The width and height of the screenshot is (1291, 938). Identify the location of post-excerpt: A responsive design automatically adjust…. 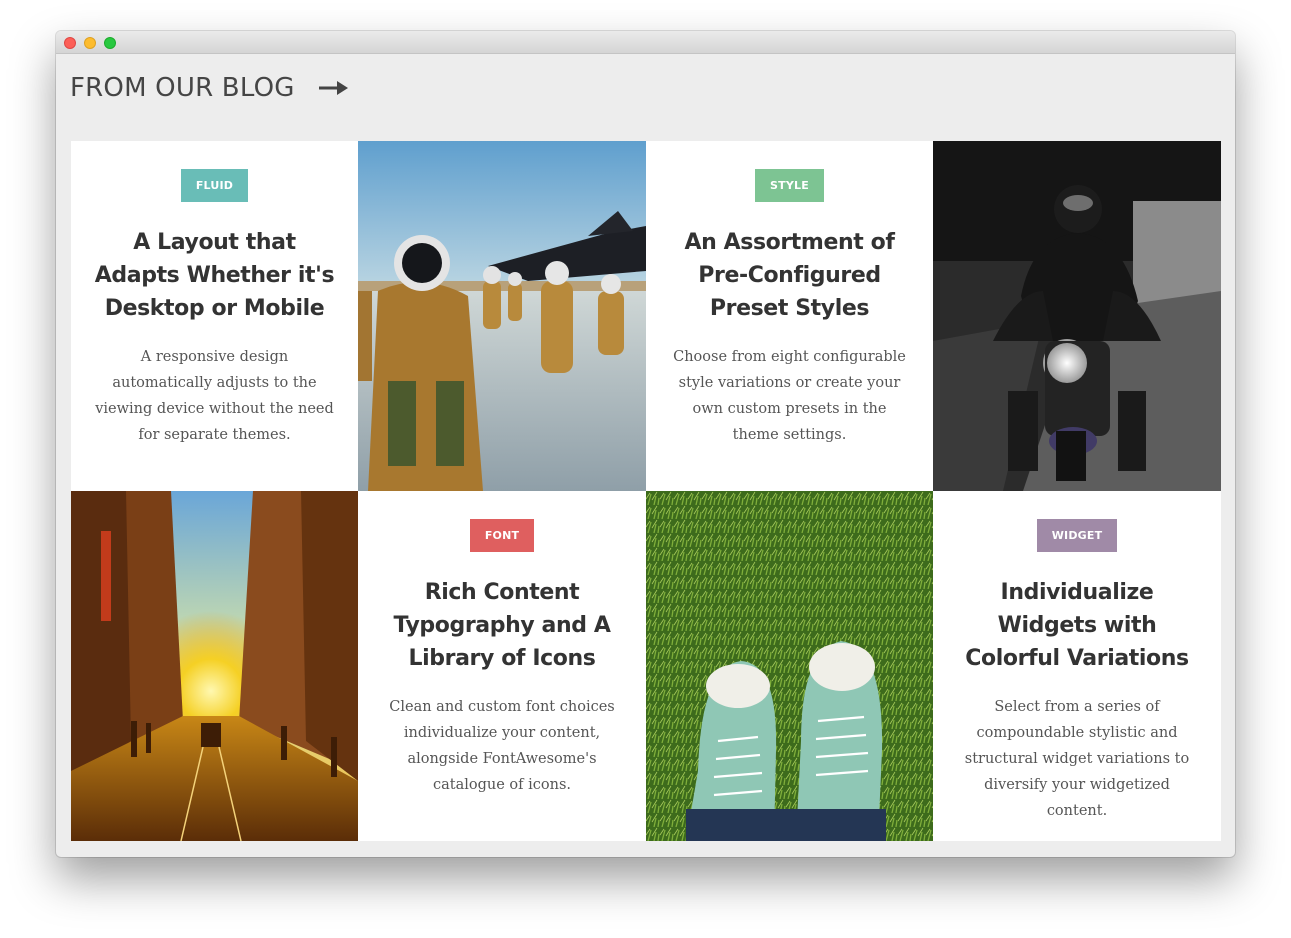
(214, 396).